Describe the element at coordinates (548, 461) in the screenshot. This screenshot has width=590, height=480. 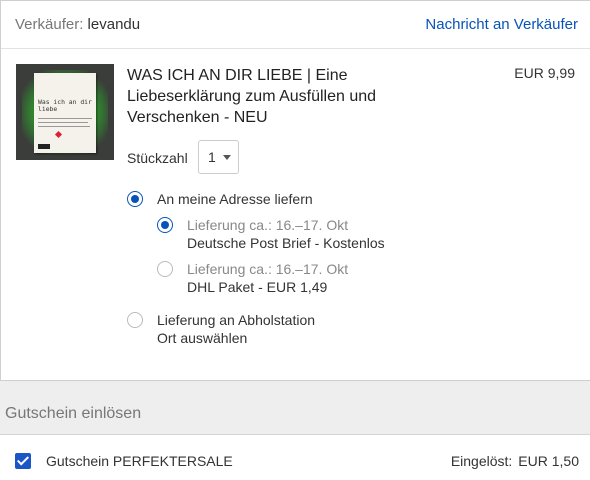
I see `coupon-amount: EUR 1,50` at that location.